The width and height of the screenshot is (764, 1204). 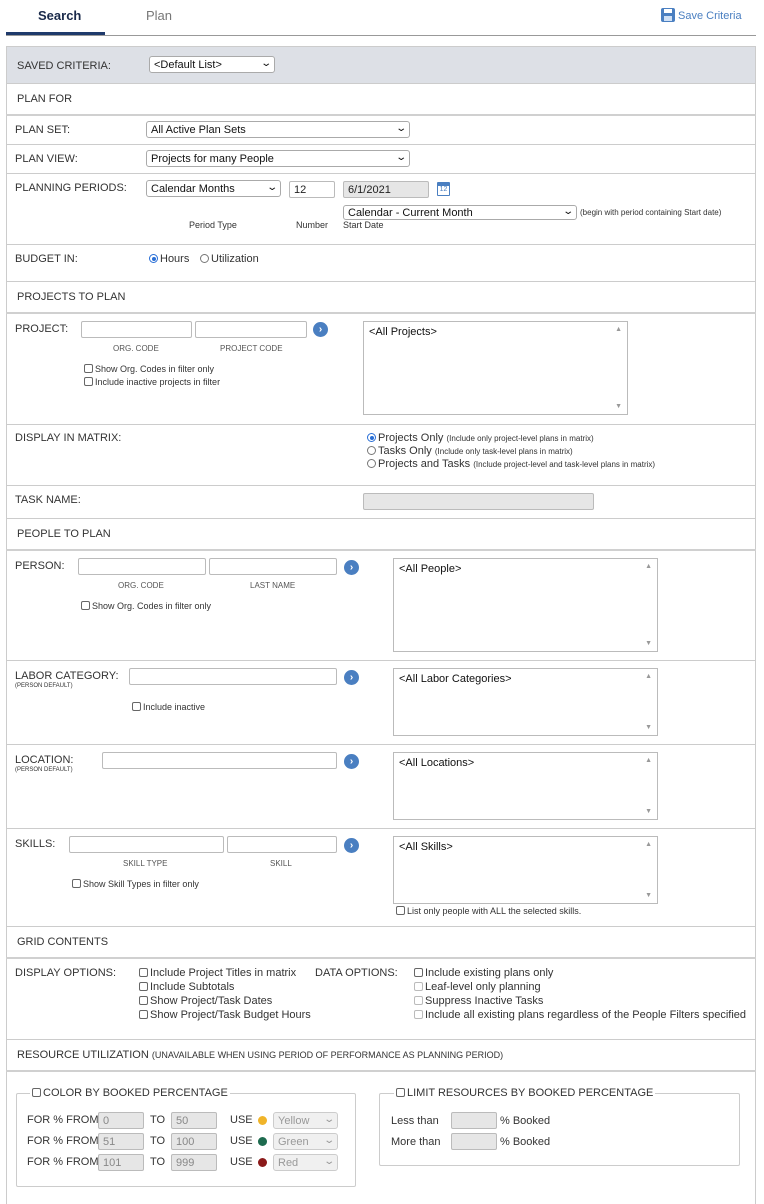 What do you see at coordinates (45, 99) in the screenshot?
I see `plan-for-header: PLAN FOR` at bounding box center [45, 99].